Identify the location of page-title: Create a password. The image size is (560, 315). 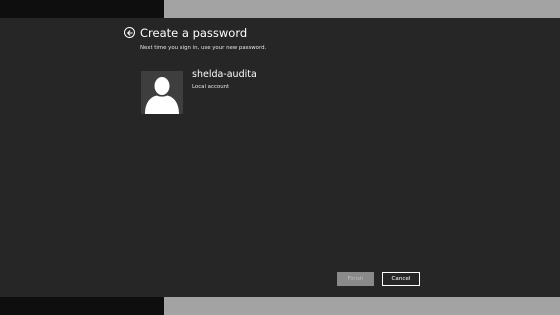
(194, 33).